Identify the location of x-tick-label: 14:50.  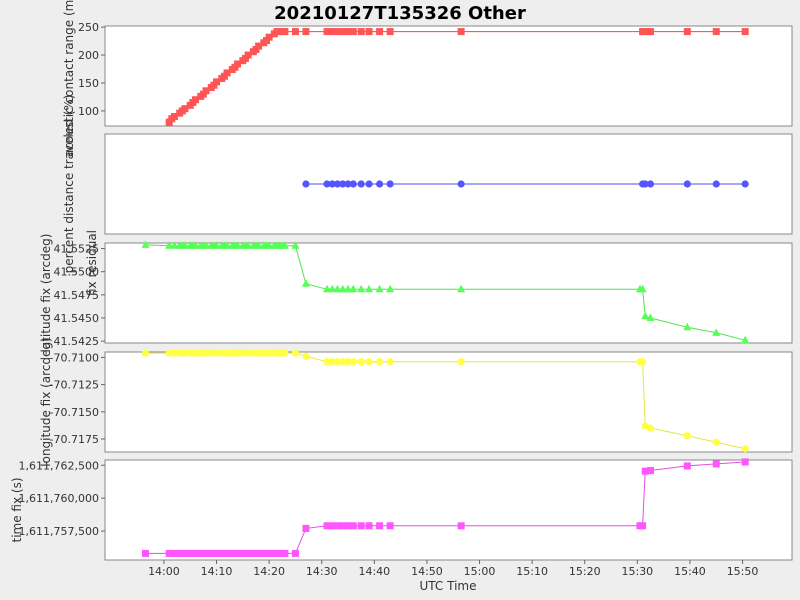
(427, 571).